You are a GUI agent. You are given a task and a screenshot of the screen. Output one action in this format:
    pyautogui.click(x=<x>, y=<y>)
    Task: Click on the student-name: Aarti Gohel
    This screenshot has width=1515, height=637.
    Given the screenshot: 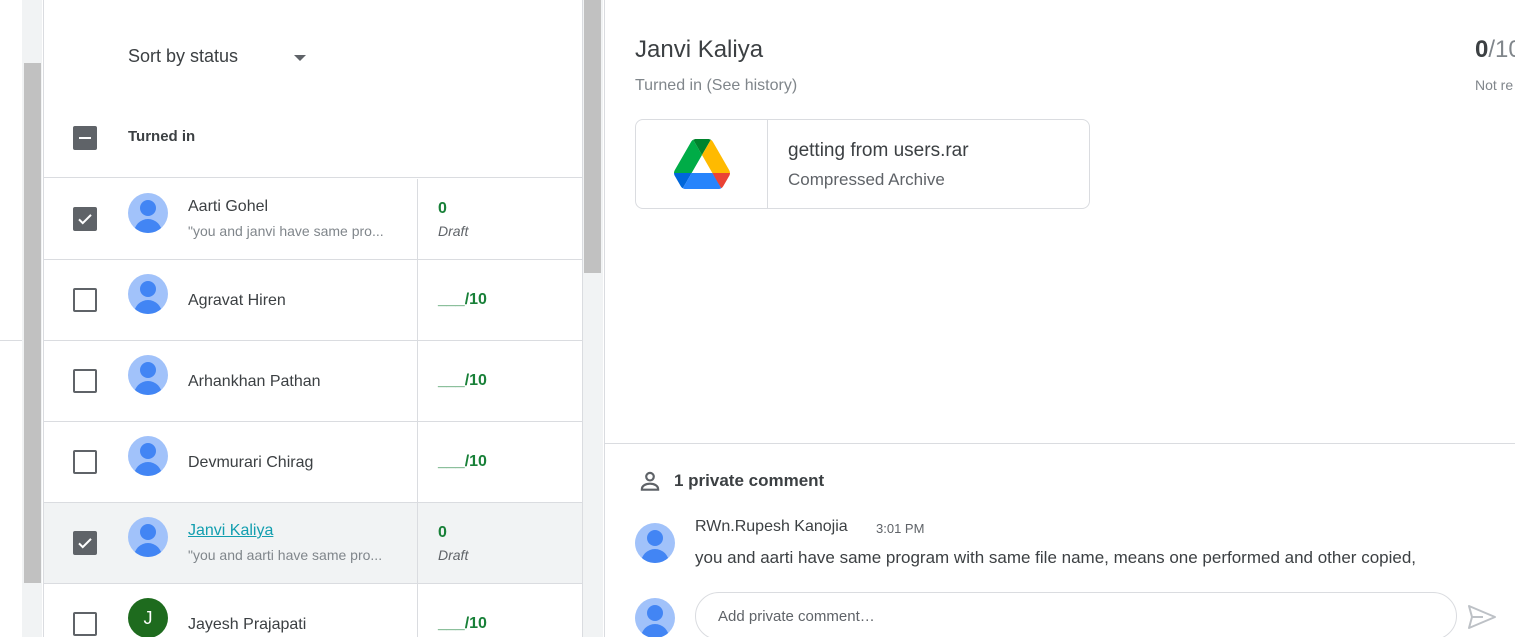 What is the action you would take?
    pyautogui.click(x=228, y=207)
    